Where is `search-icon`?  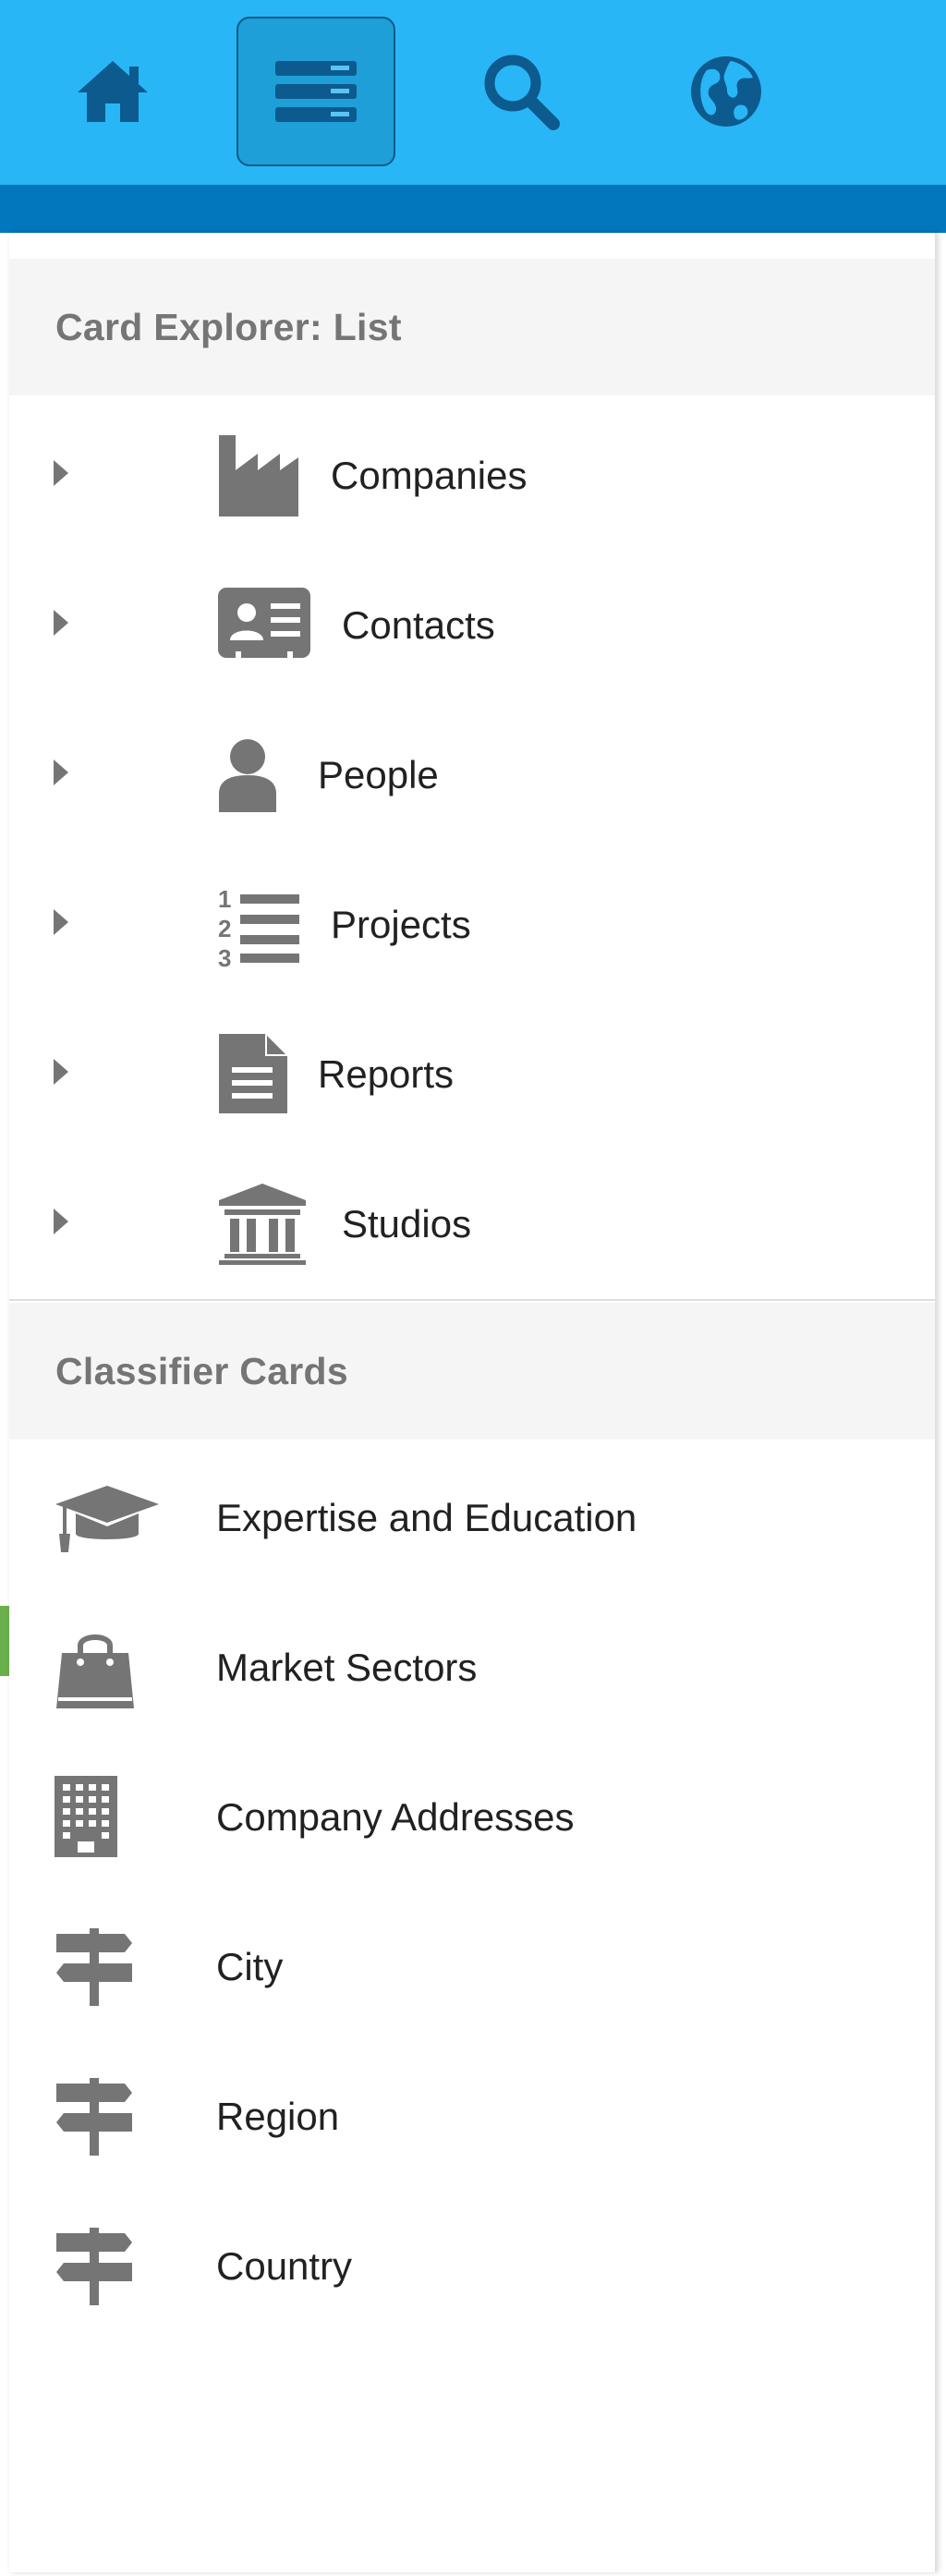 search-icon is located at coordinates (522, 92).